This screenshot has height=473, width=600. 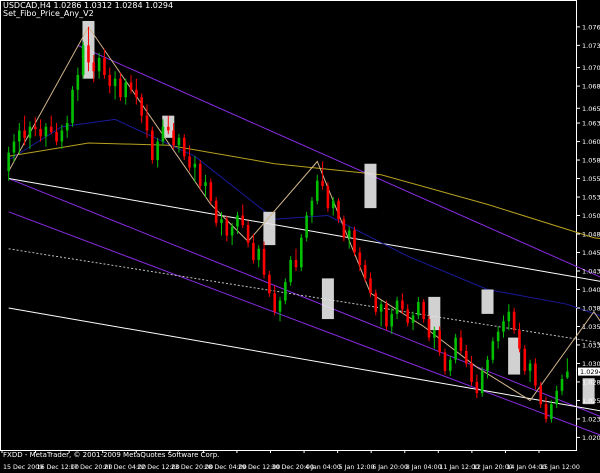 I want to click on y-tick-label-13: 1.0430, so click(x=591, y=271).